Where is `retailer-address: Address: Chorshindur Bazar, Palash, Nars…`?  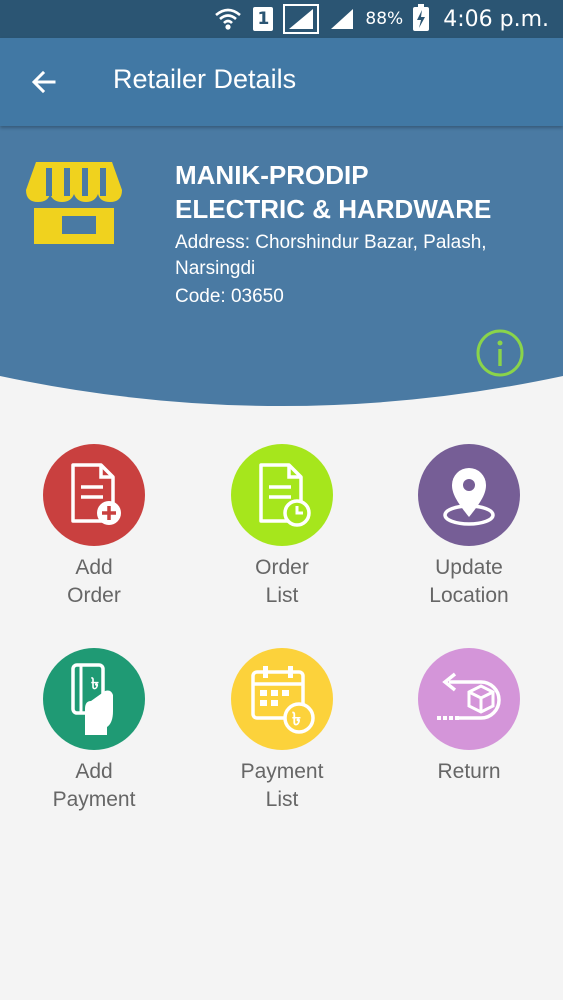
retailer-address: Address: Chorshindur Bazar, Palash, Nars… is located at coordinates (365, 256).